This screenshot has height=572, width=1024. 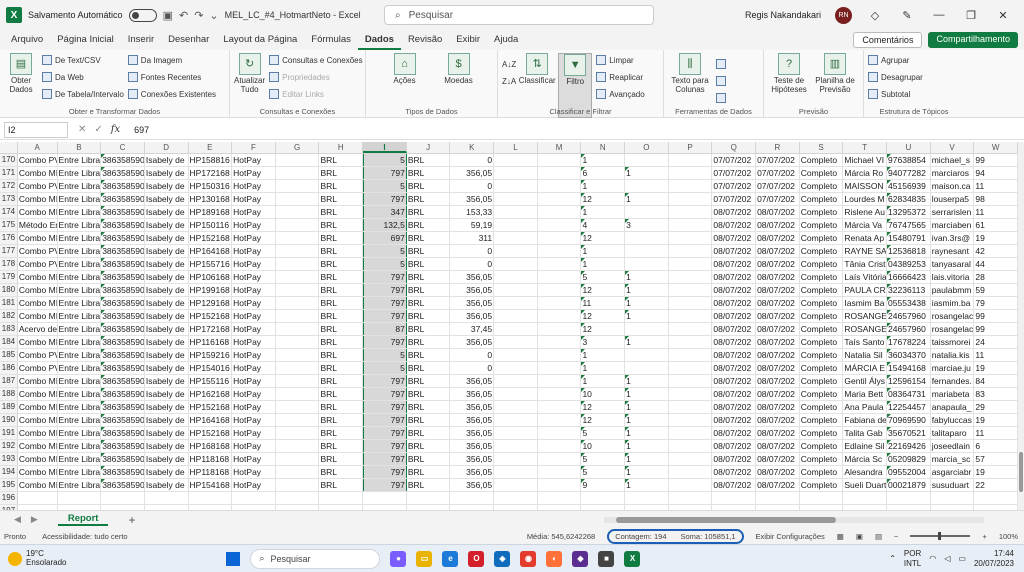 What do you see at coordinates (875, 15) in the screenshot?
I see `diamond-icon: ◇` at bounding box center [875, 15].